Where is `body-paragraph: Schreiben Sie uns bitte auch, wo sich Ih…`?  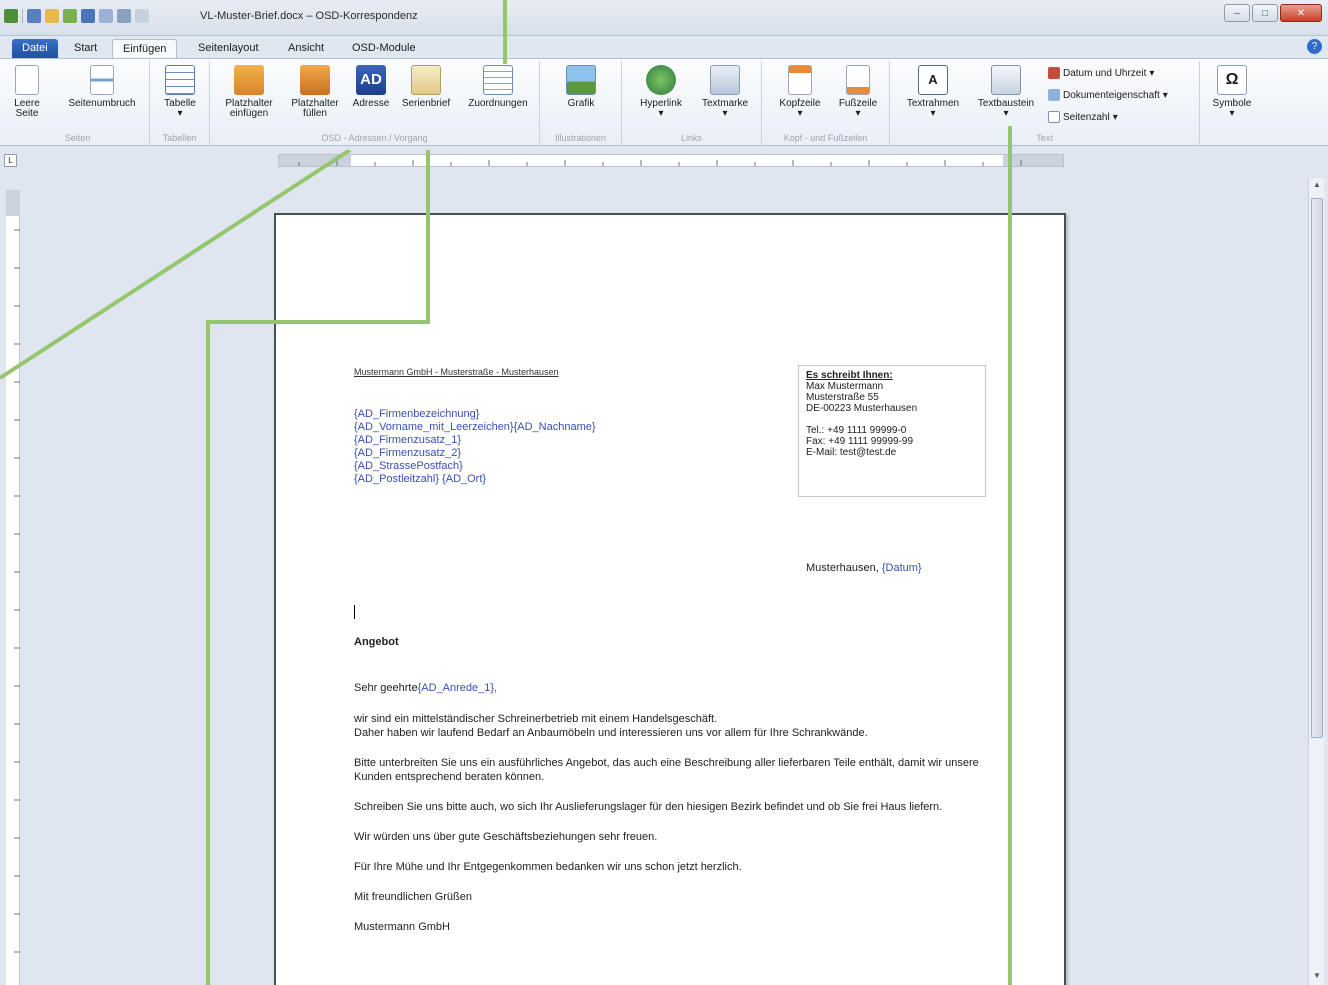
body-paragraph: Schreiben Sie uns bitte auch, wo sich Ih… is located at coordinates (648, 807).